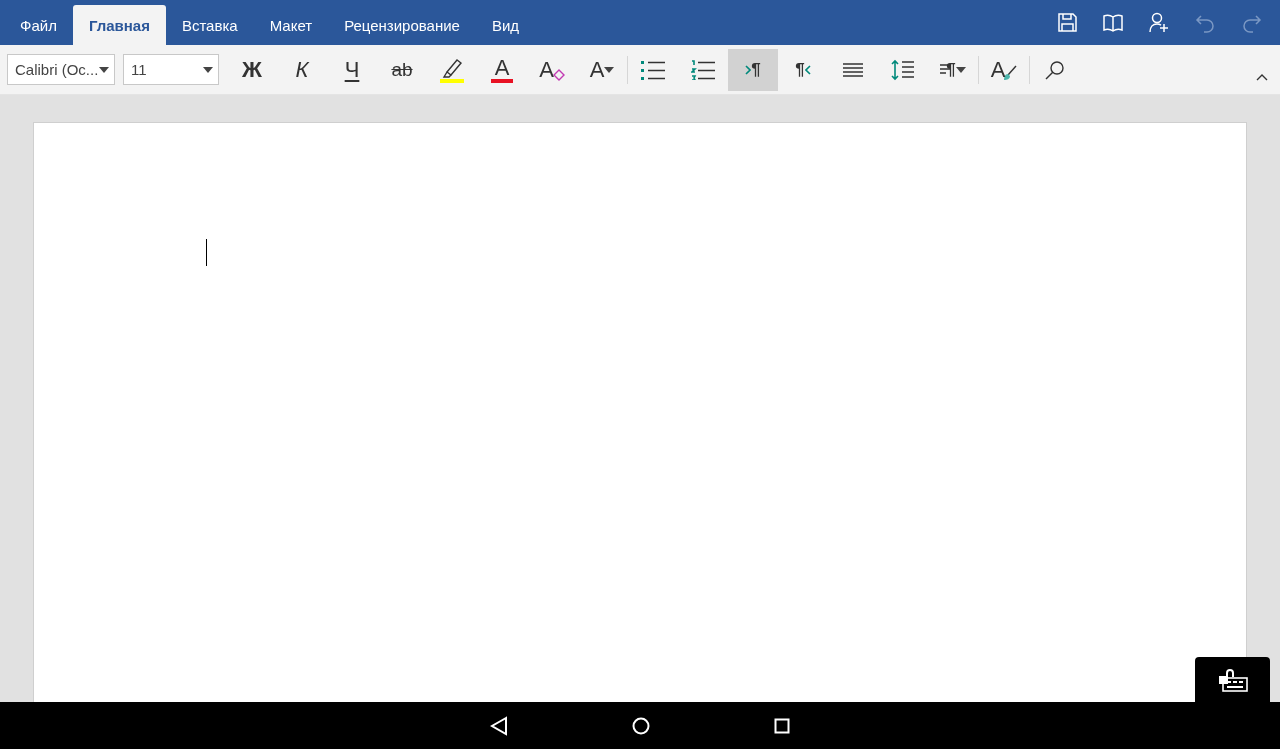 This screenshot has height=749, width=1280. I want to click on font-size-dropdown: 11, so click(171, 69).